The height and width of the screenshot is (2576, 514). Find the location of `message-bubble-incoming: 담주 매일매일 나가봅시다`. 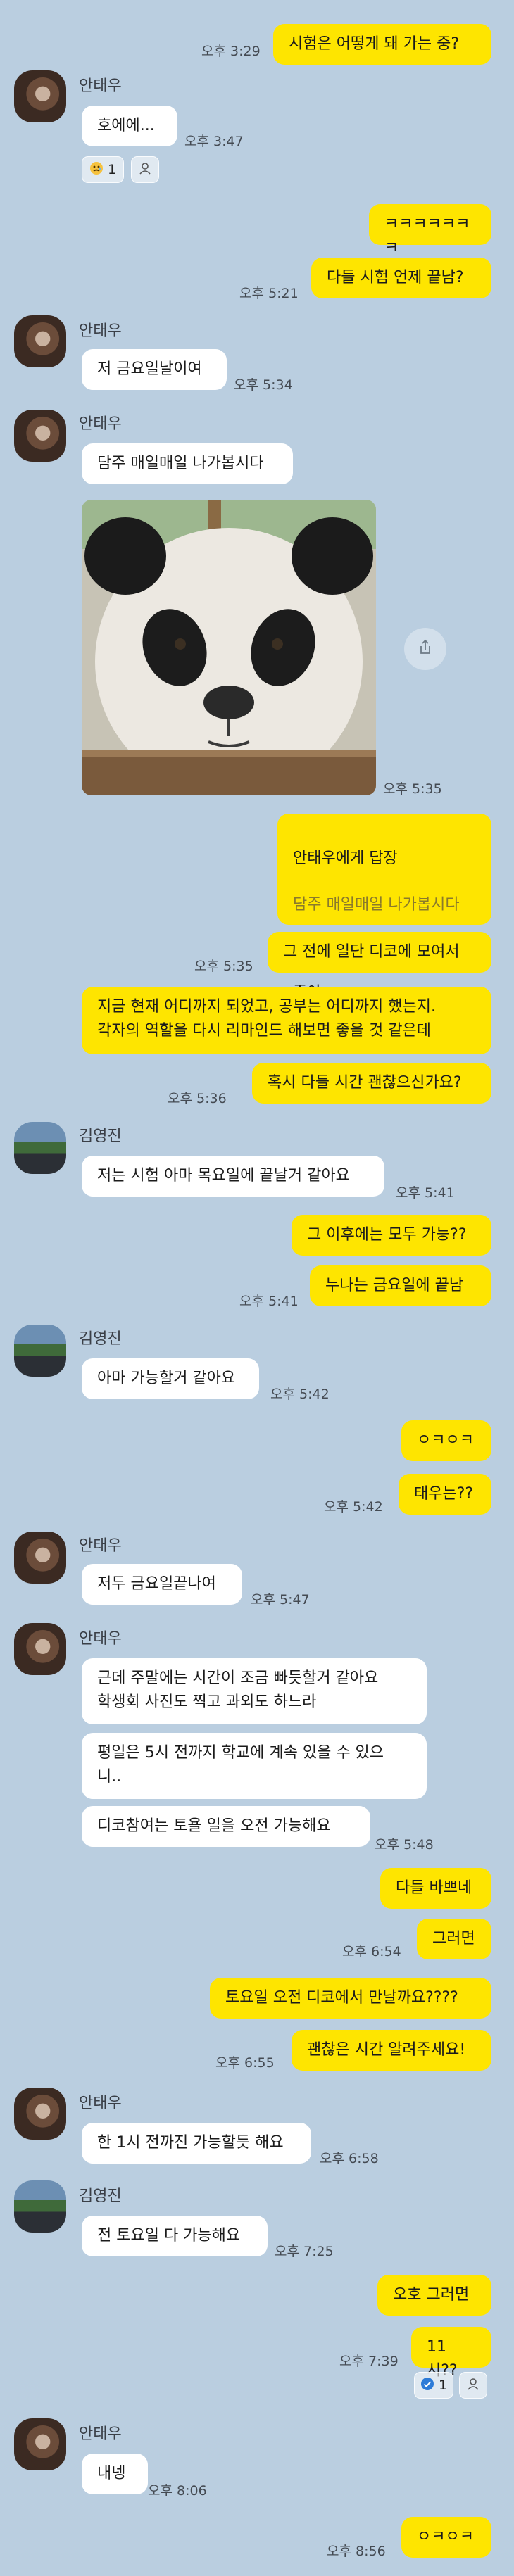

message-bubble-incoming: 담주 매일매일 나가봅시다 is located at coordinates (188, 463).